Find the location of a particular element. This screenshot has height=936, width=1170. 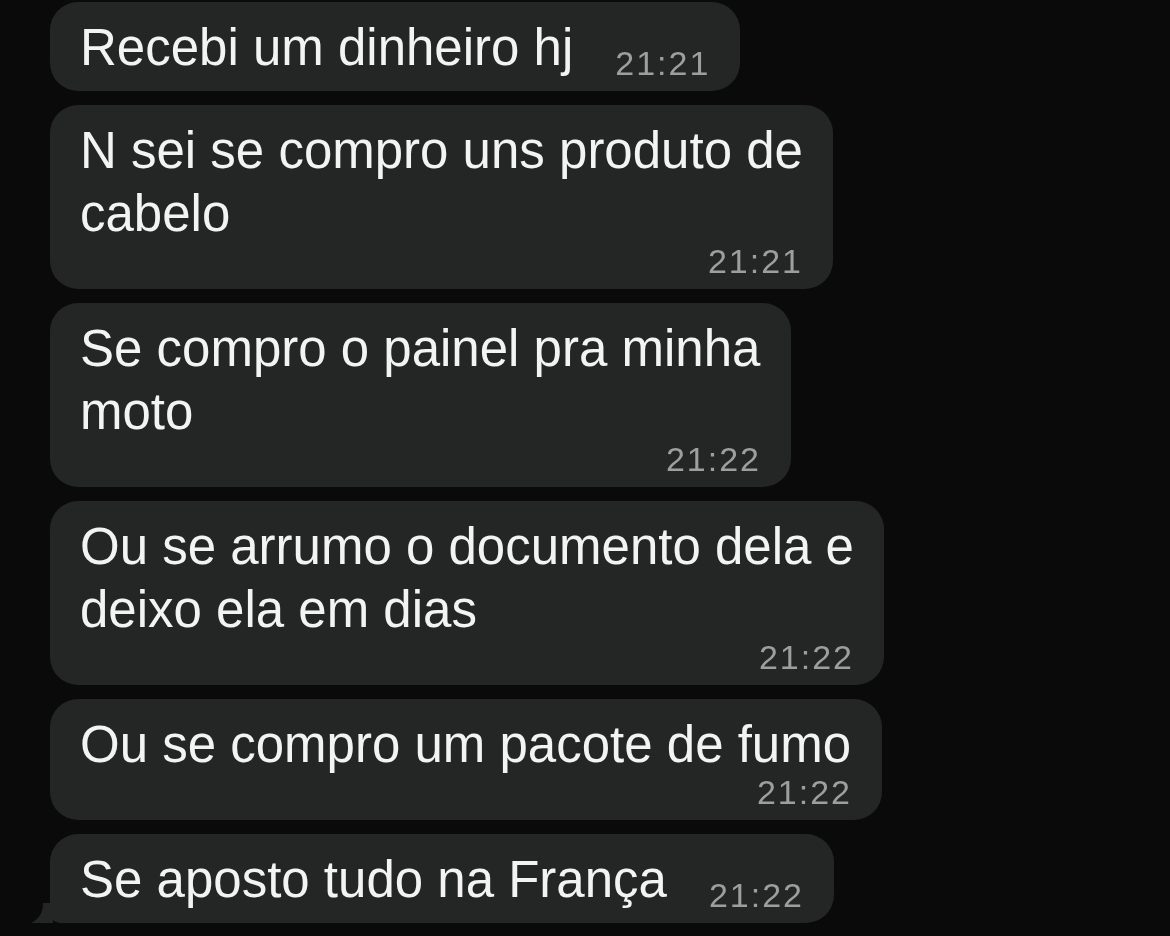

message-text: Ou se arrumo o documento dela e deixo ela em dias is located at coordinates (467, 578).